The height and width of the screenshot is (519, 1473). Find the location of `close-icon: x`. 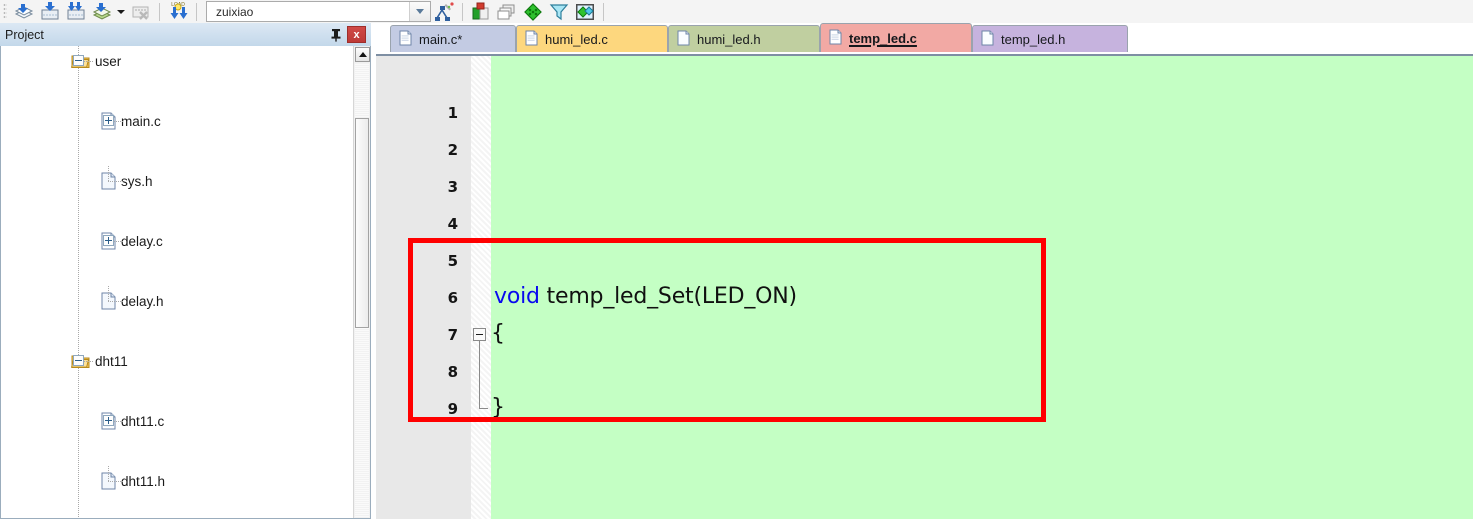

close-icon: x is located at coordinates (356, 34).